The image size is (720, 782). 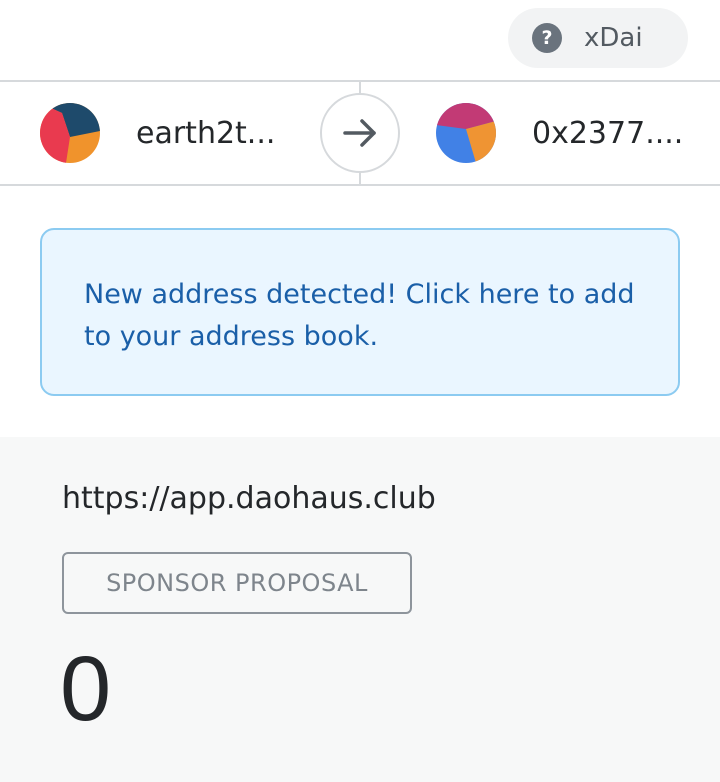 What do you see at coordinates (360, 41) in the screenshot?
I see `header-bar: ? xDai` at bounding box center [360, 41].